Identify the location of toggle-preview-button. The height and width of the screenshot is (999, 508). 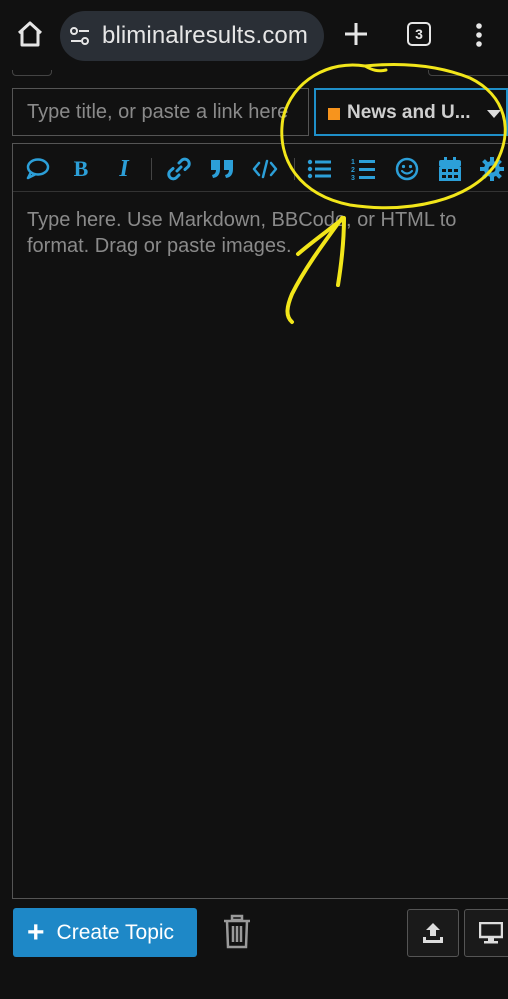
(486, 933).